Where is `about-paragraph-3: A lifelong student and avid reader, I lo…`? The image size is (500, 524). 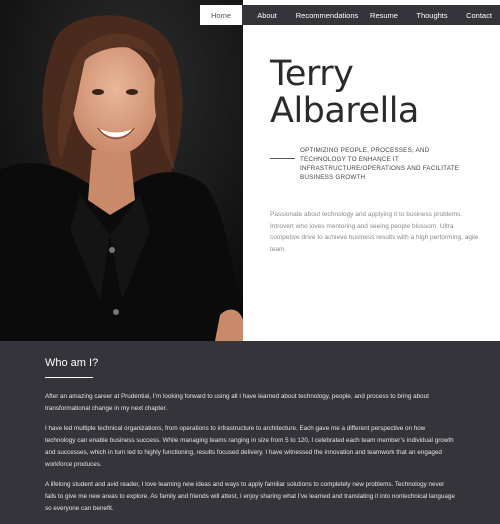 about-paragraph-3: A lifelong student and avid reader, I lo… is located at coordinates (250, 496).